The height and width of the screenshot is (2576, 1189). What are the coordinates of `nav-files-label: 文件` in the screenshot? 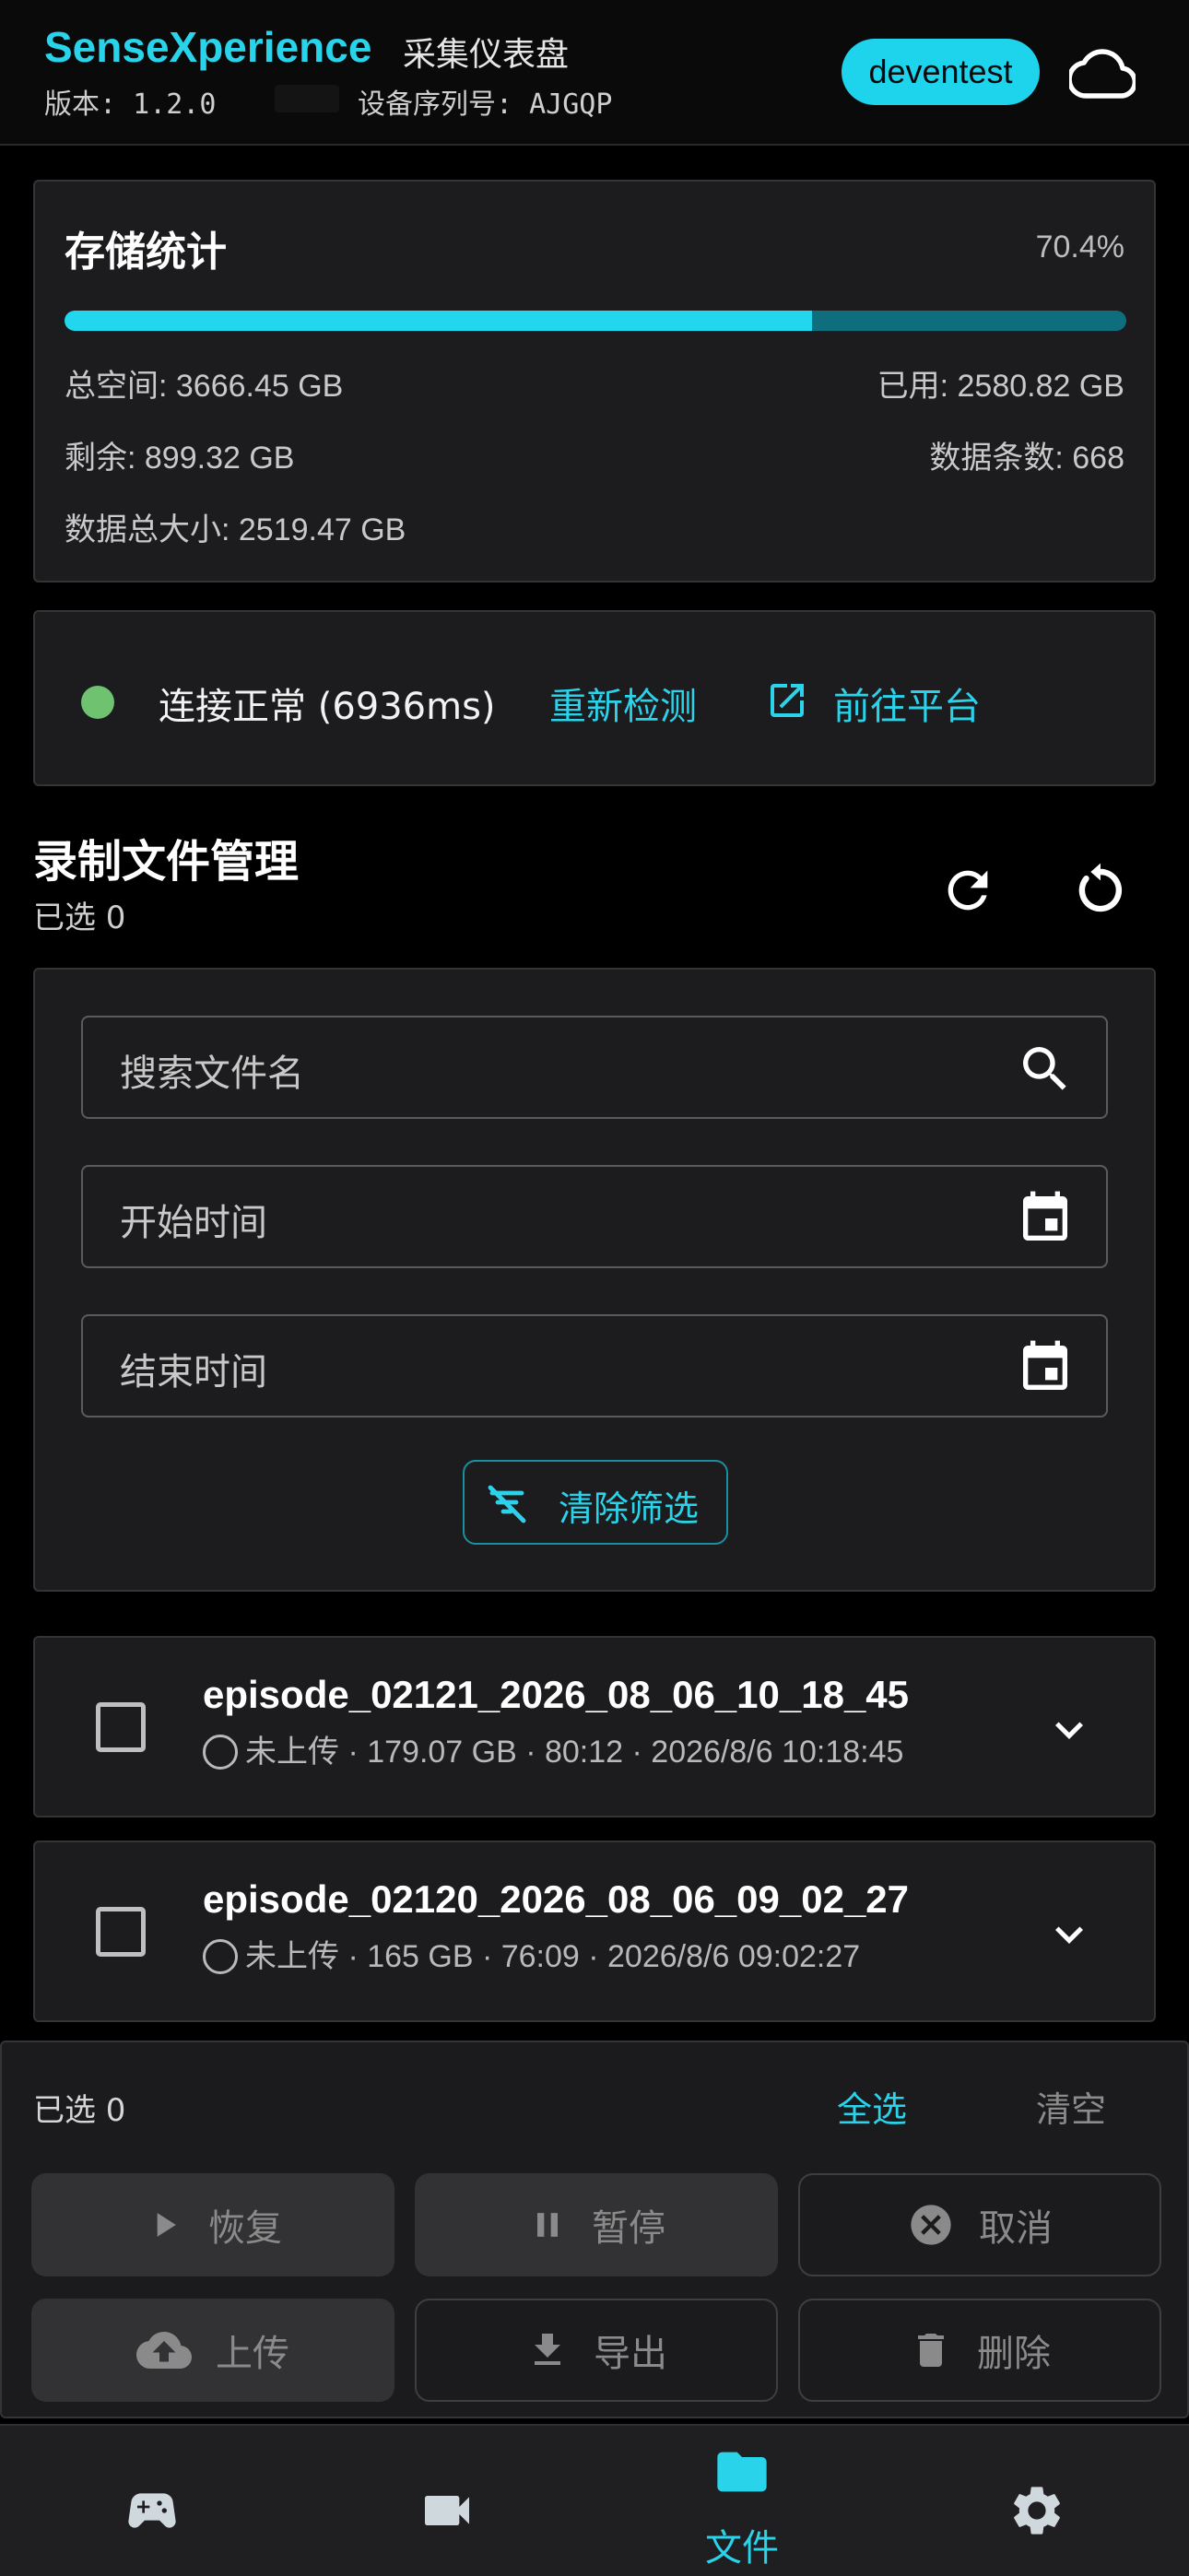 It's located at (742, 2548).